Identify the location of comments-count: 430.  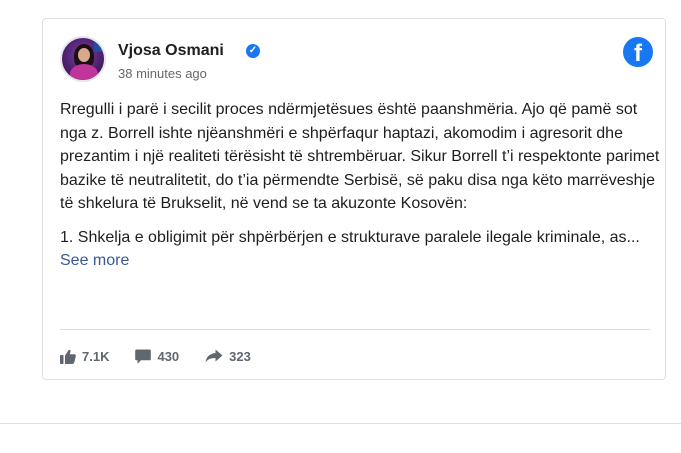
(168, 356).